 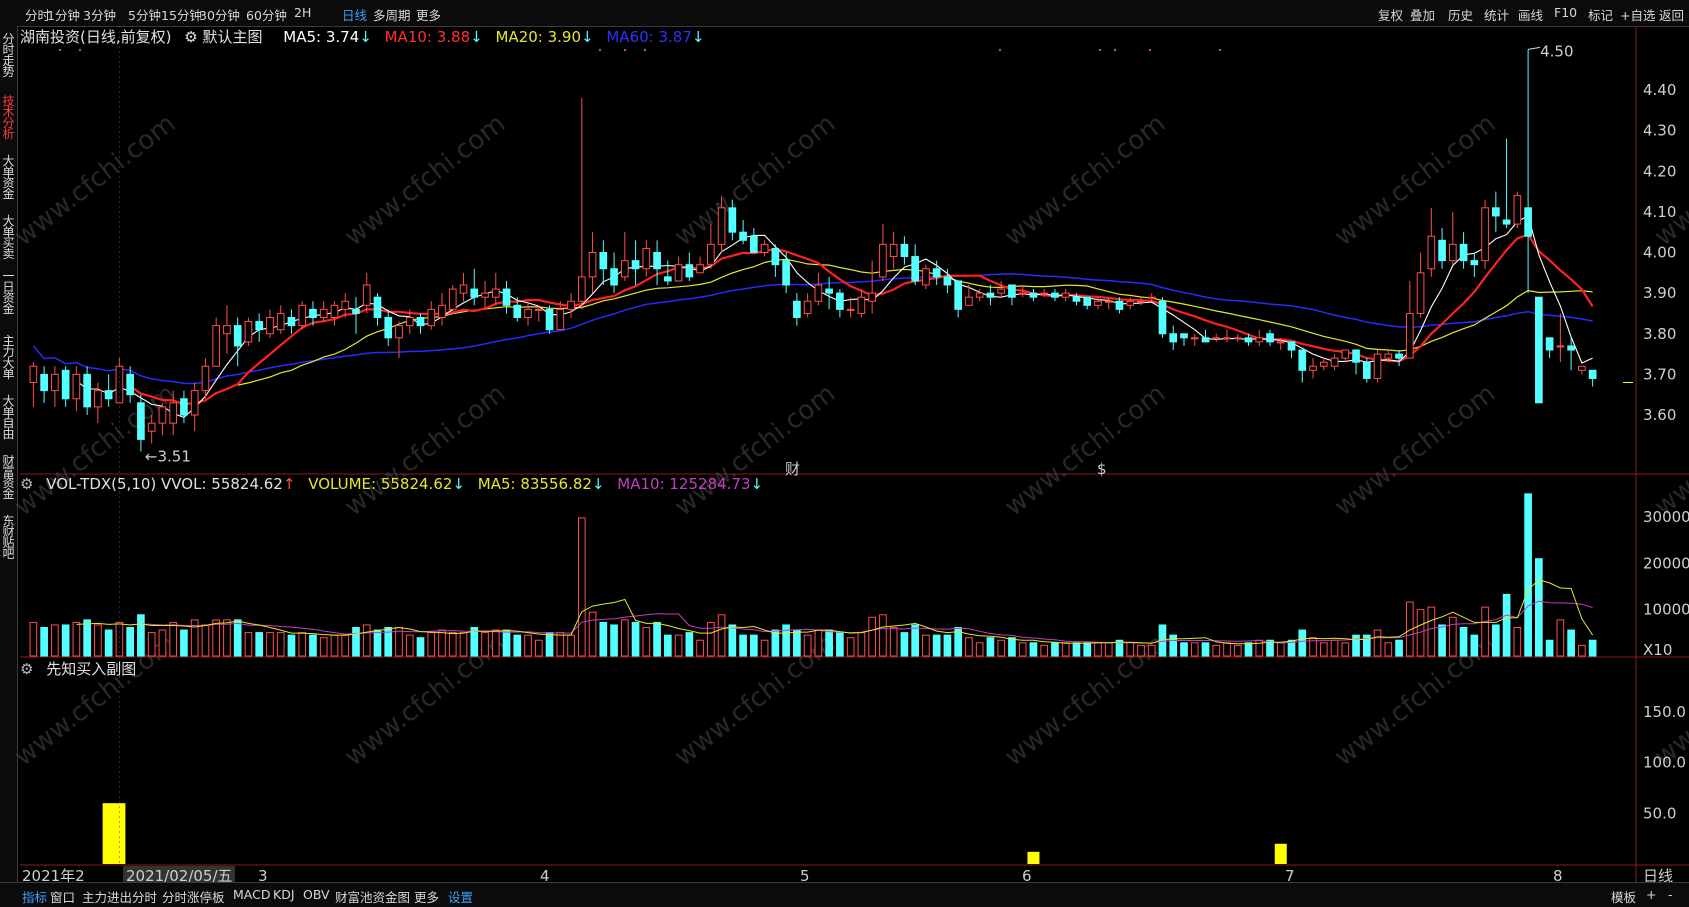 I want to click on x-tick-6: 7, so click(x=1290, y=874).